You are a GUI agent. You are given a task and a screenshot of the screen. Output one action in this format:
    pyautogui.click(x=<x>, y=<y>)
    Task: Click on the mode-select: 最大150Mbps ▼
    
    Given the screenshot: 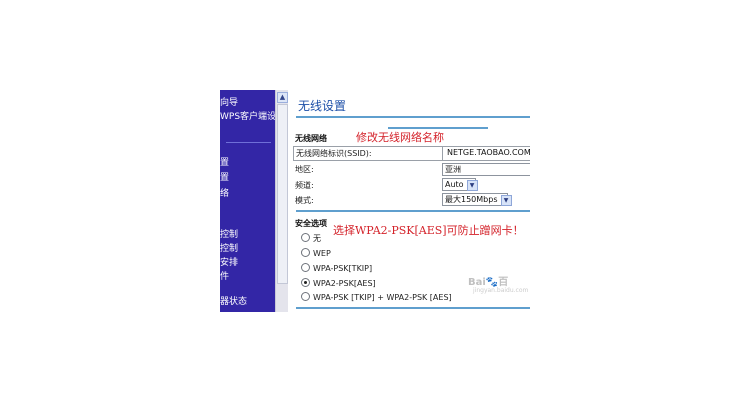 What is the action you would take?
    pyautogui.click(x=477, y=199)
    